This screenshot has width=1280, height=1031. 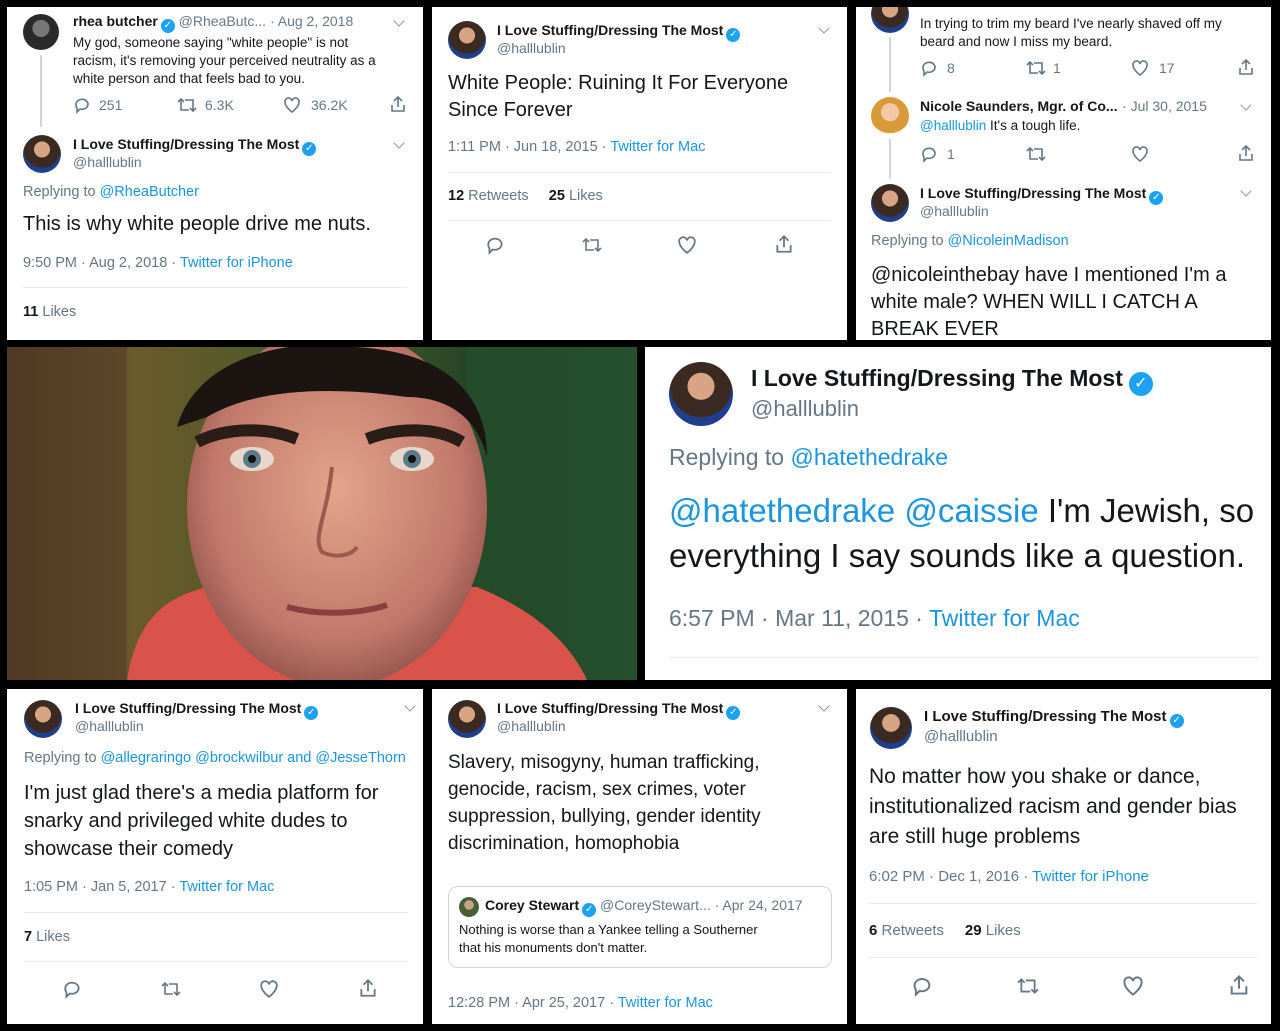 I want to click on tweet-timestamp: 12:28 PM · Apr 25, 2017 ·, so click(x=531, y=1003).